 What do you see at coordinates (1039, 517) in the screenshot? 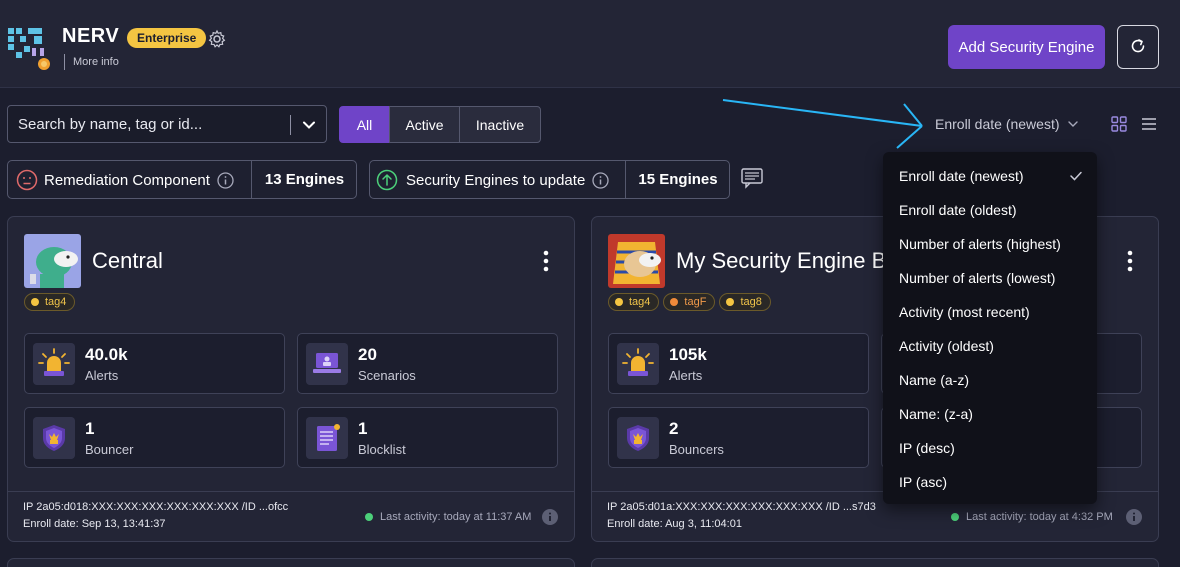
I see `last-activity: Last activity: today at 4:32 PM` at bounding box center [1039, 517].